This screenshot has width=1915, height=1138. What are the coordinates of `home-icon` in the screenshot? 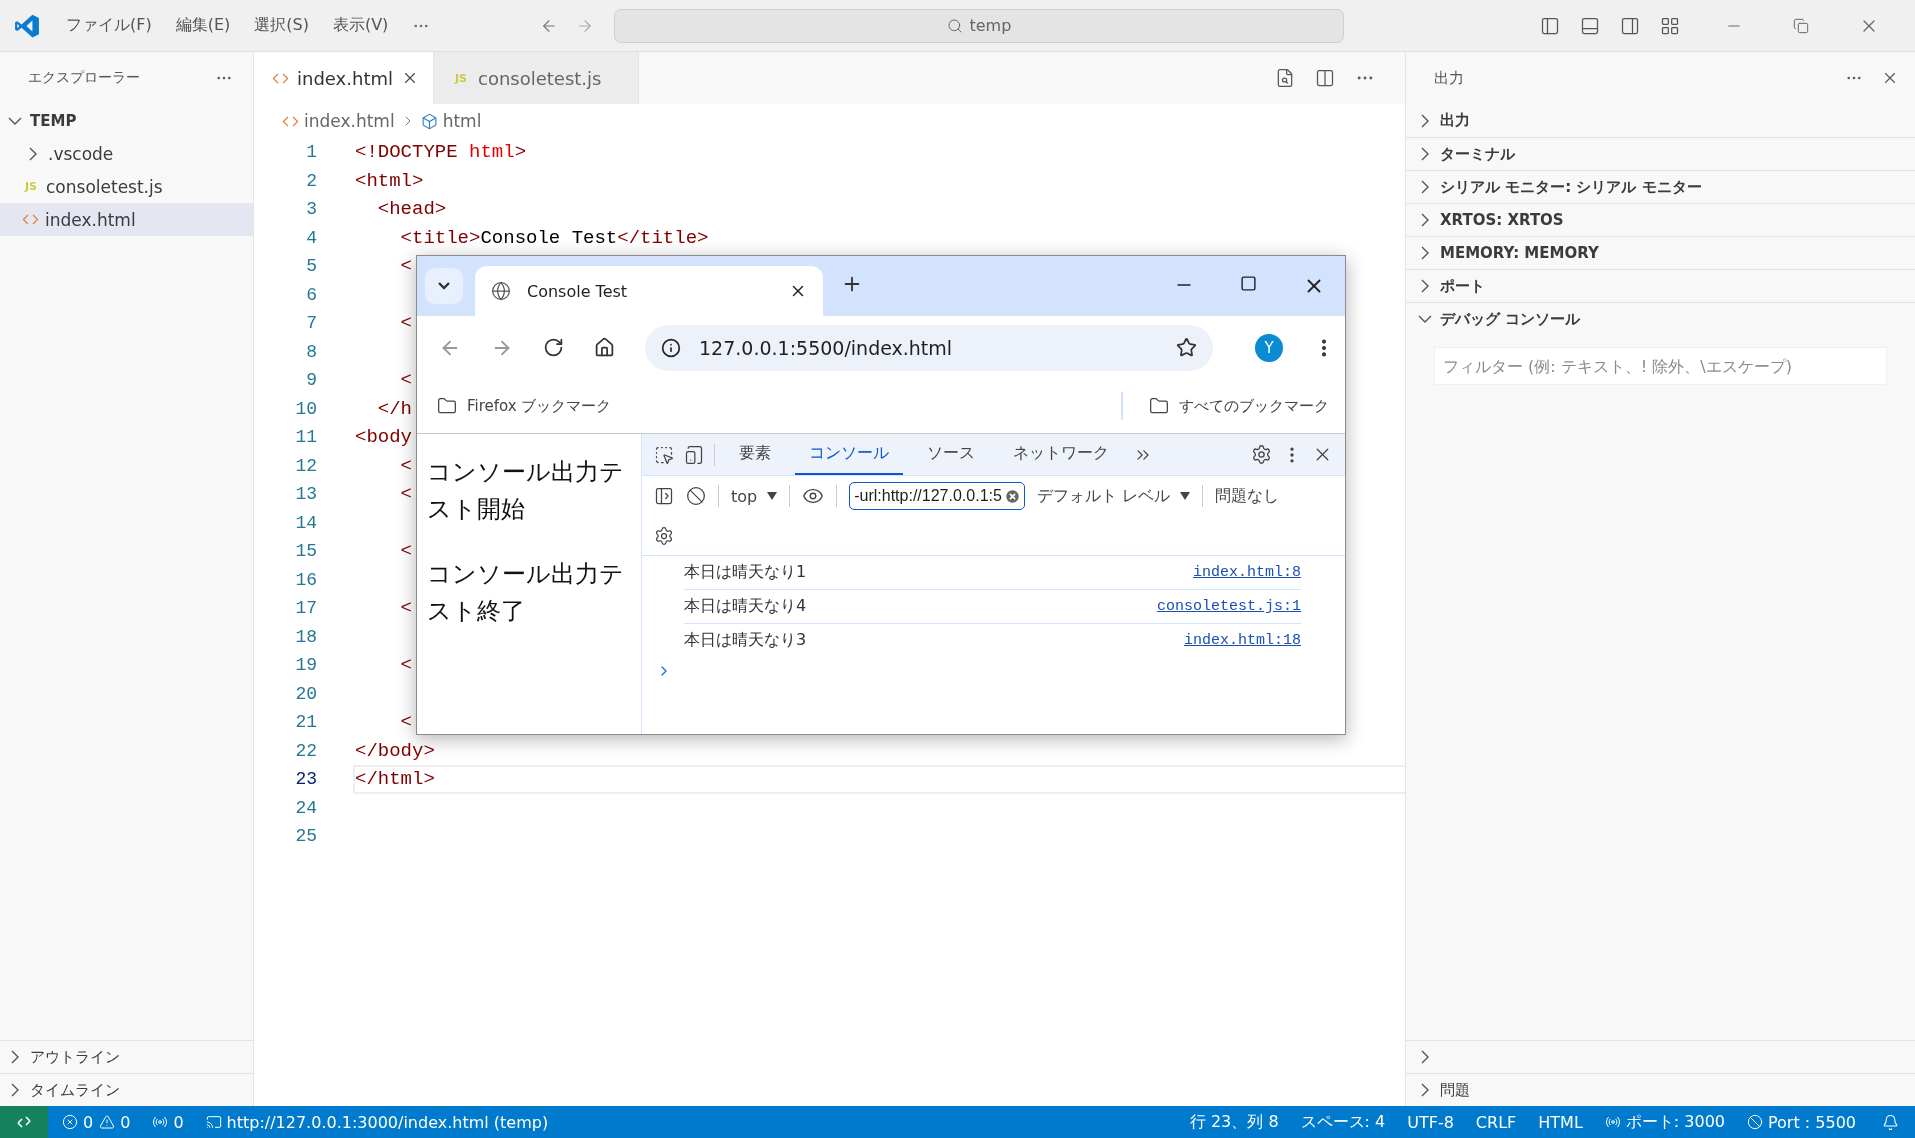 It's located at (604, 347).